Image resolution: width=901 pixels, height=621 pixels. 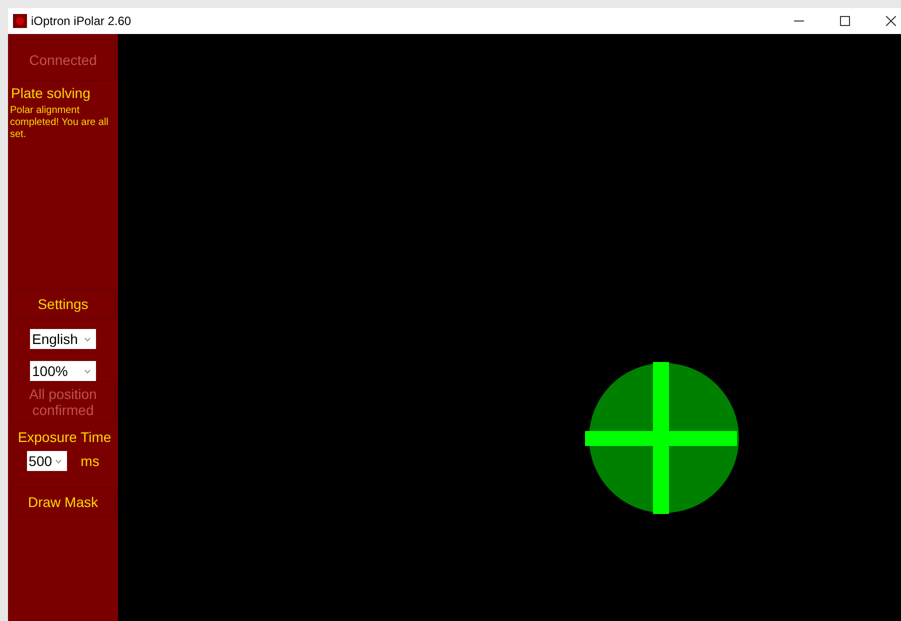 What do you see at coordinates (59, 122) in the screenshot?
I see `status-message: Polar alignment completed! You are all set.` at bounding box center [59, 122].